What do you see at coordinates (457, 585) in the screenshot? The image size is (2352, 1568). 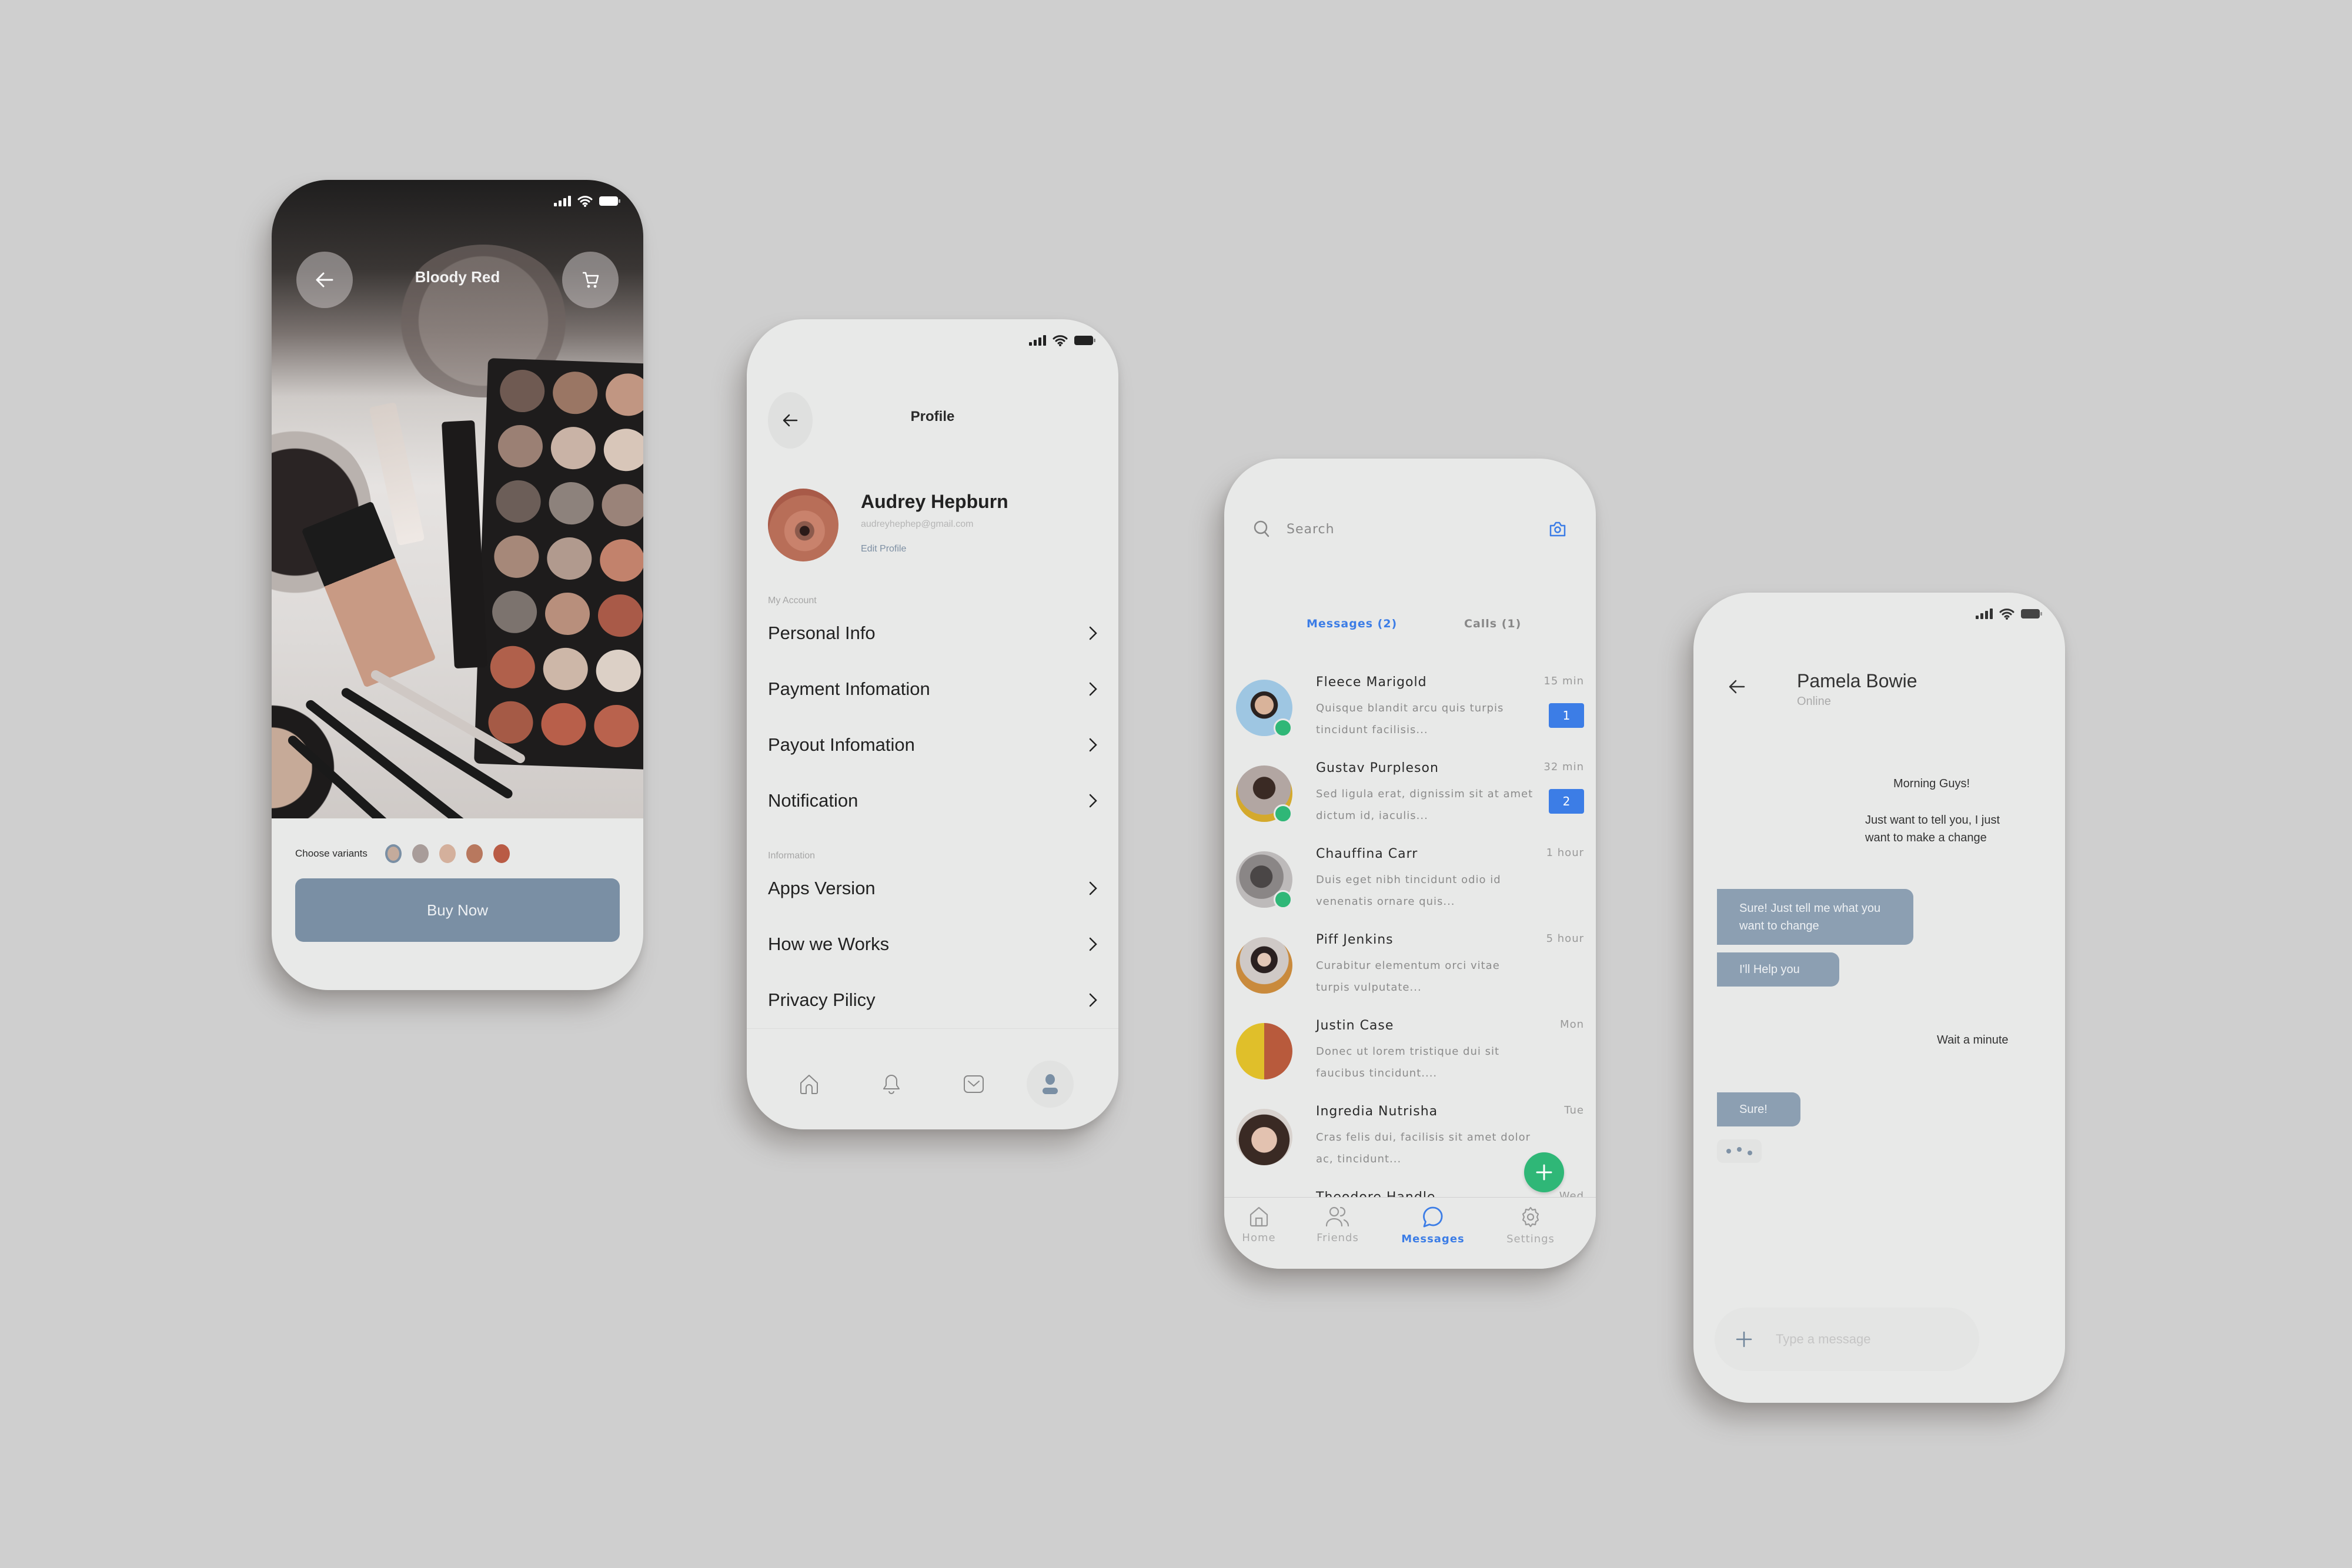 I see `product-screen: Bloody Red Choose variants Buy Now` at bounding box center [457, 585].